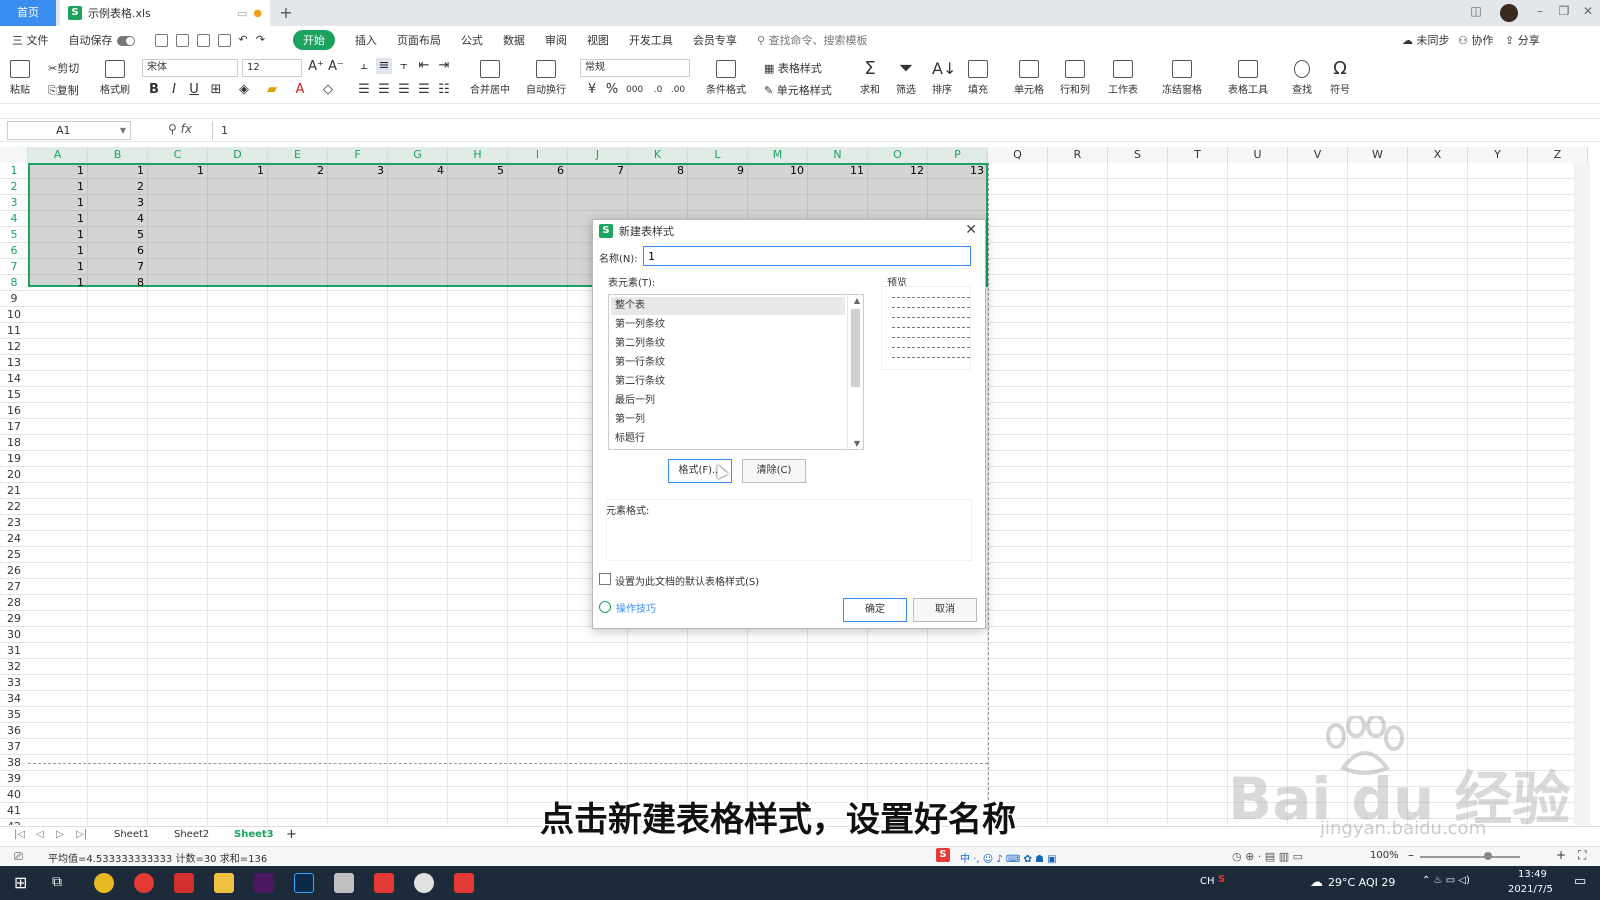 Image resolution: width=1600 pixels, height=900 pixels. Describe the element at coordinates (636, 607) in the screenshot. I see `tips-link: 操作技巧` at that location.